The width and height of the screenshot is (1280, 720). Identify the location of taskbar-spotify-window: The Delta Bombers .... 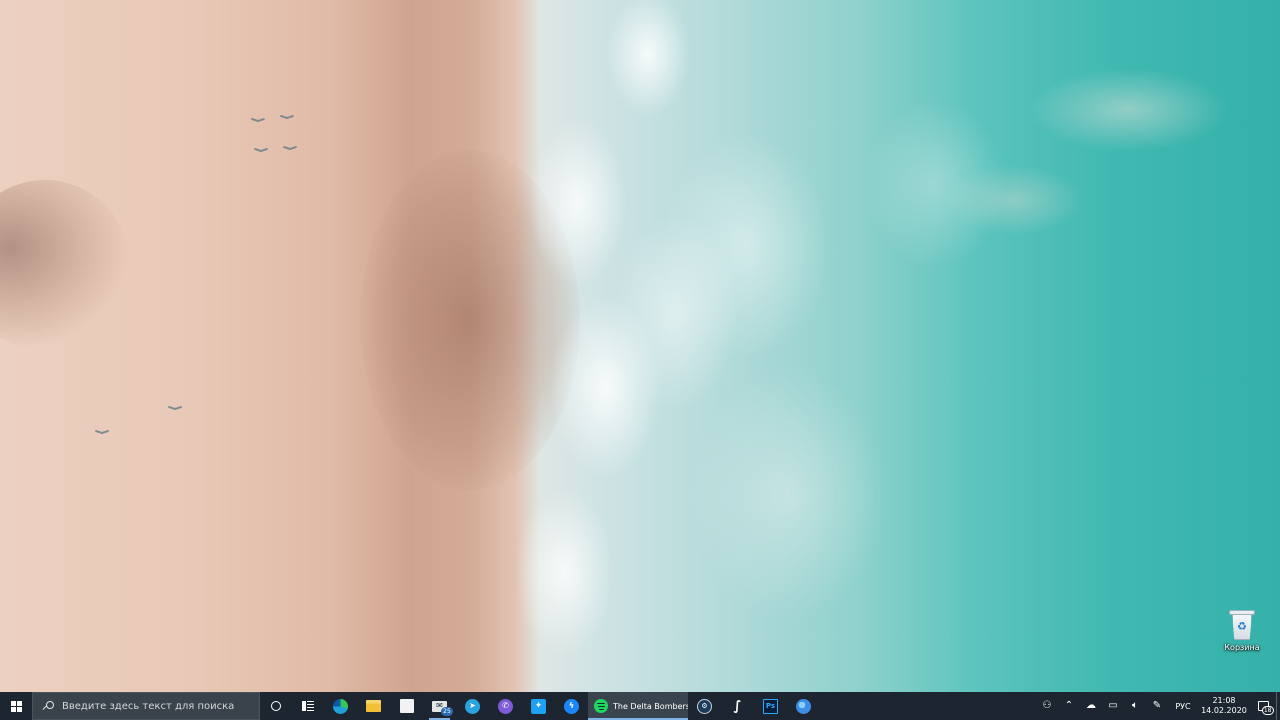
(638, 706).